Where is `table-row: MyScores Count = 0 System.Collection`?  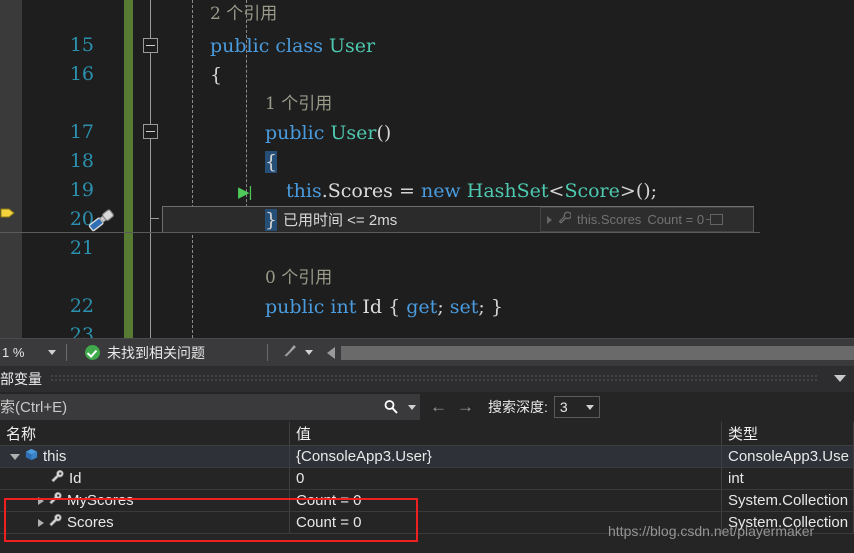
table-row: MyScores Count = 0 System.Collection is located at coordinates (427, 501).